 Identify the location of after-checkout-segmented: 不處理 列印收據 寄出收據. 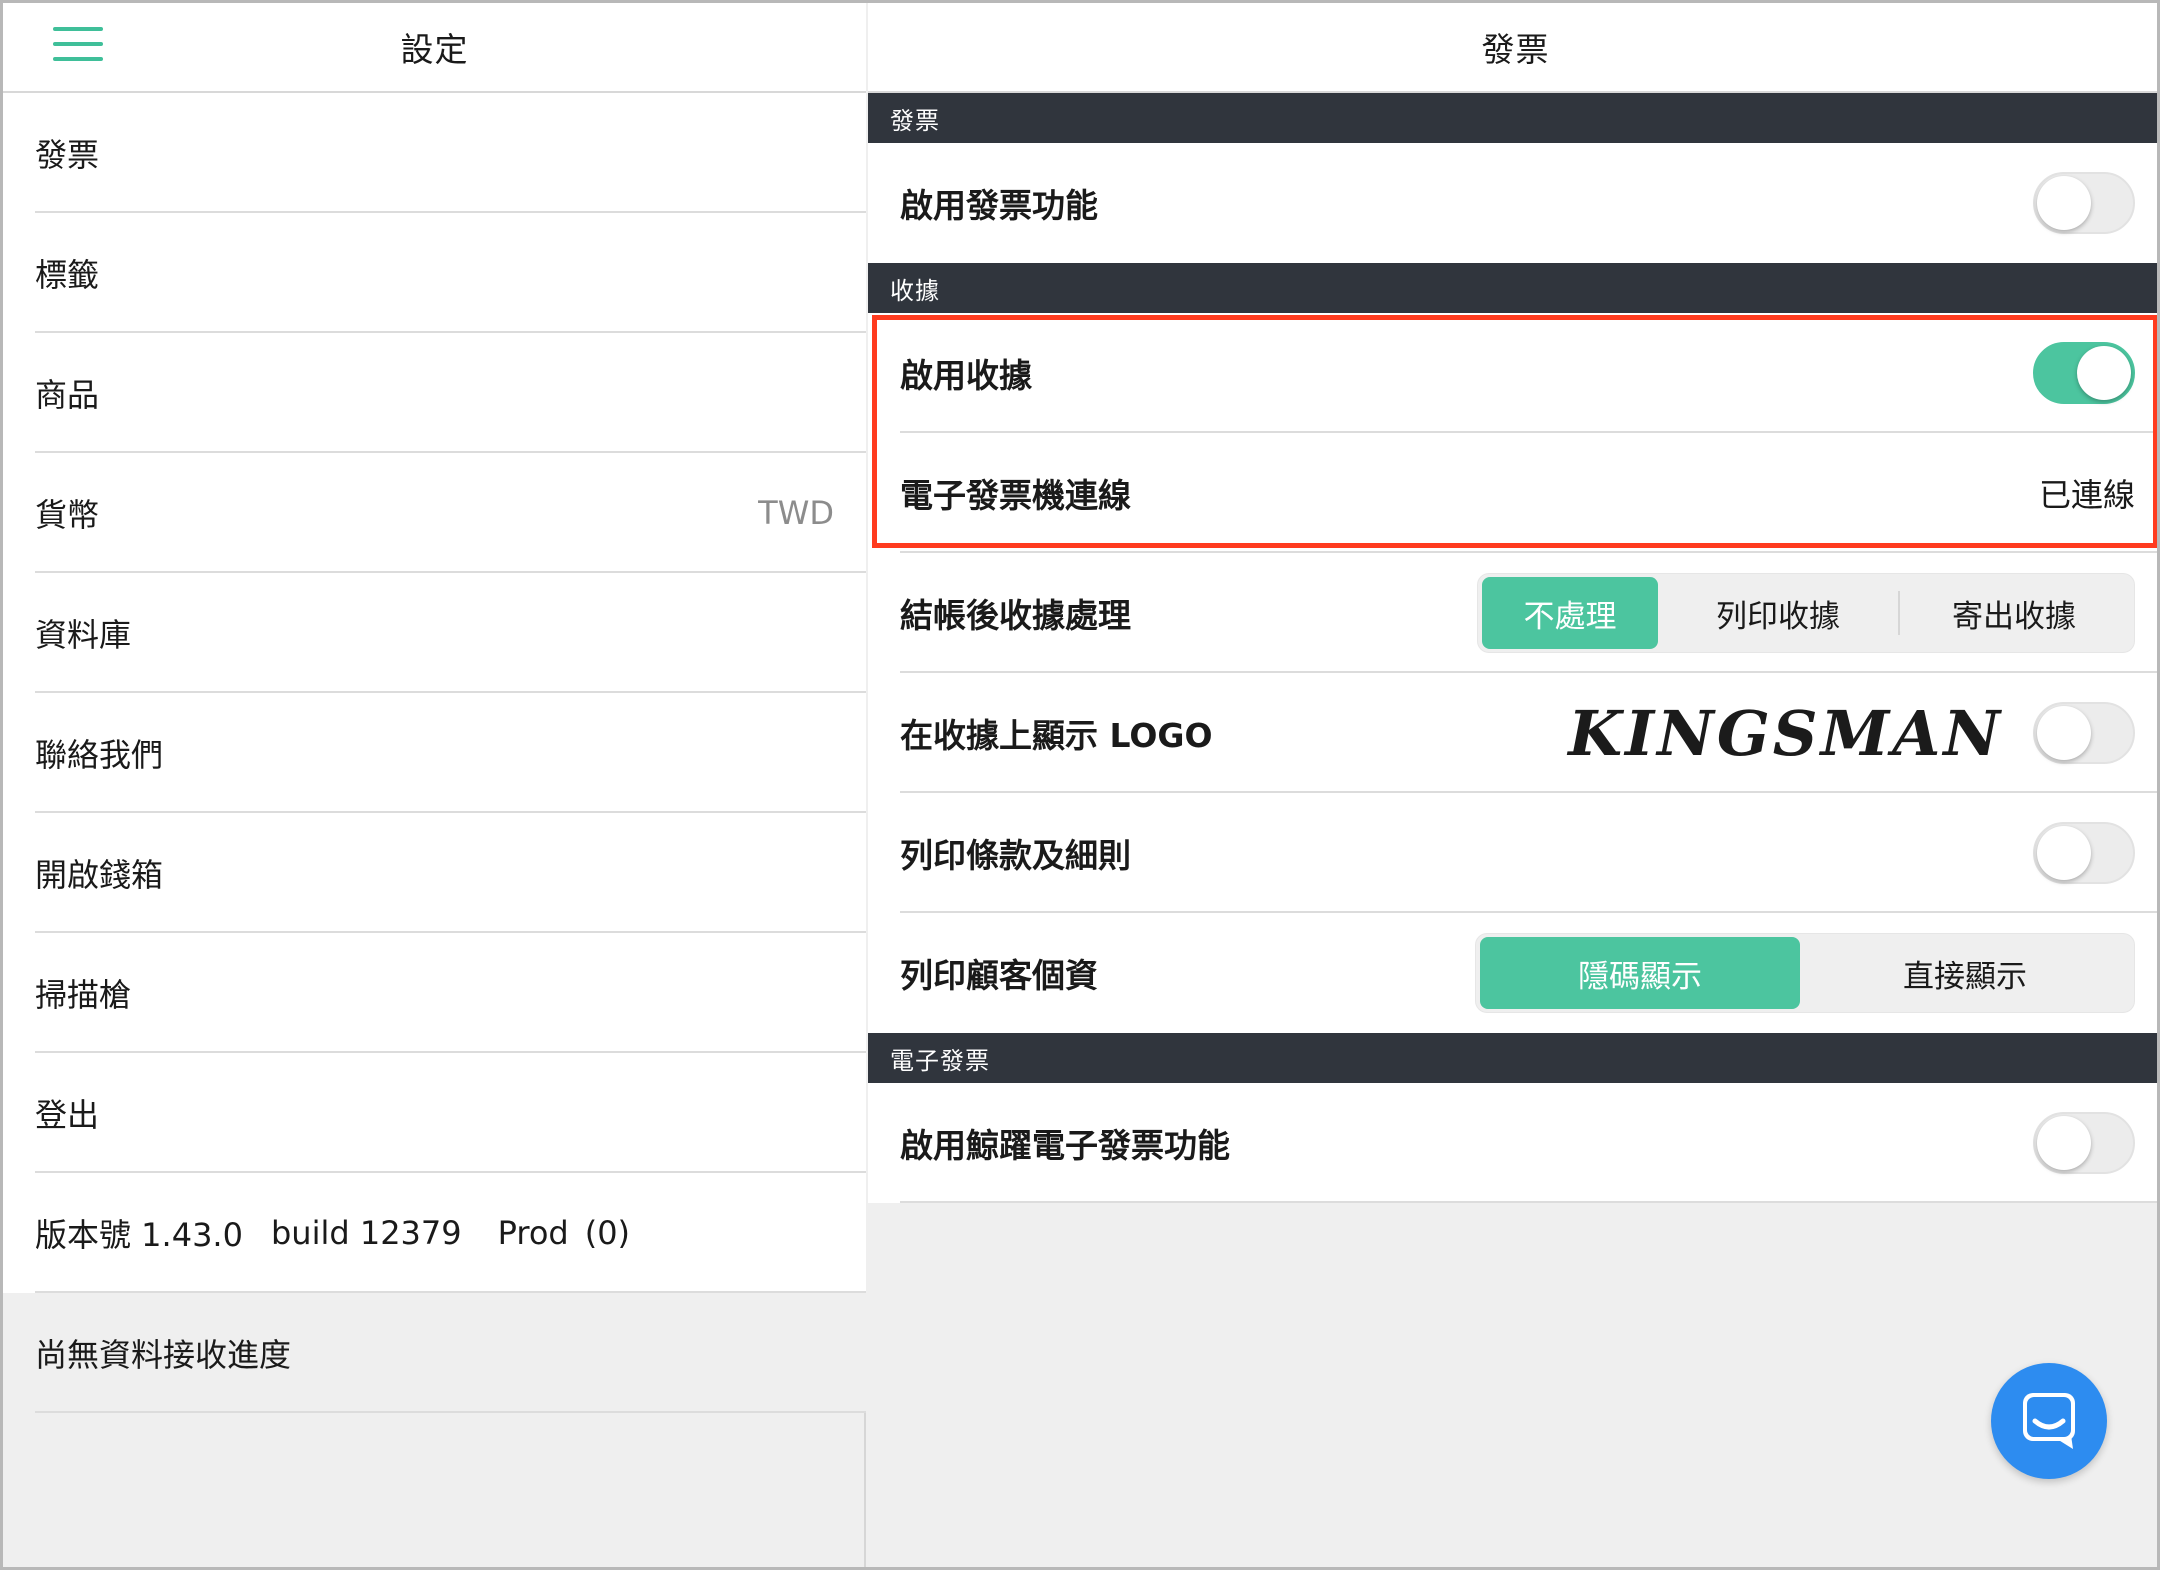
(1806, 613).